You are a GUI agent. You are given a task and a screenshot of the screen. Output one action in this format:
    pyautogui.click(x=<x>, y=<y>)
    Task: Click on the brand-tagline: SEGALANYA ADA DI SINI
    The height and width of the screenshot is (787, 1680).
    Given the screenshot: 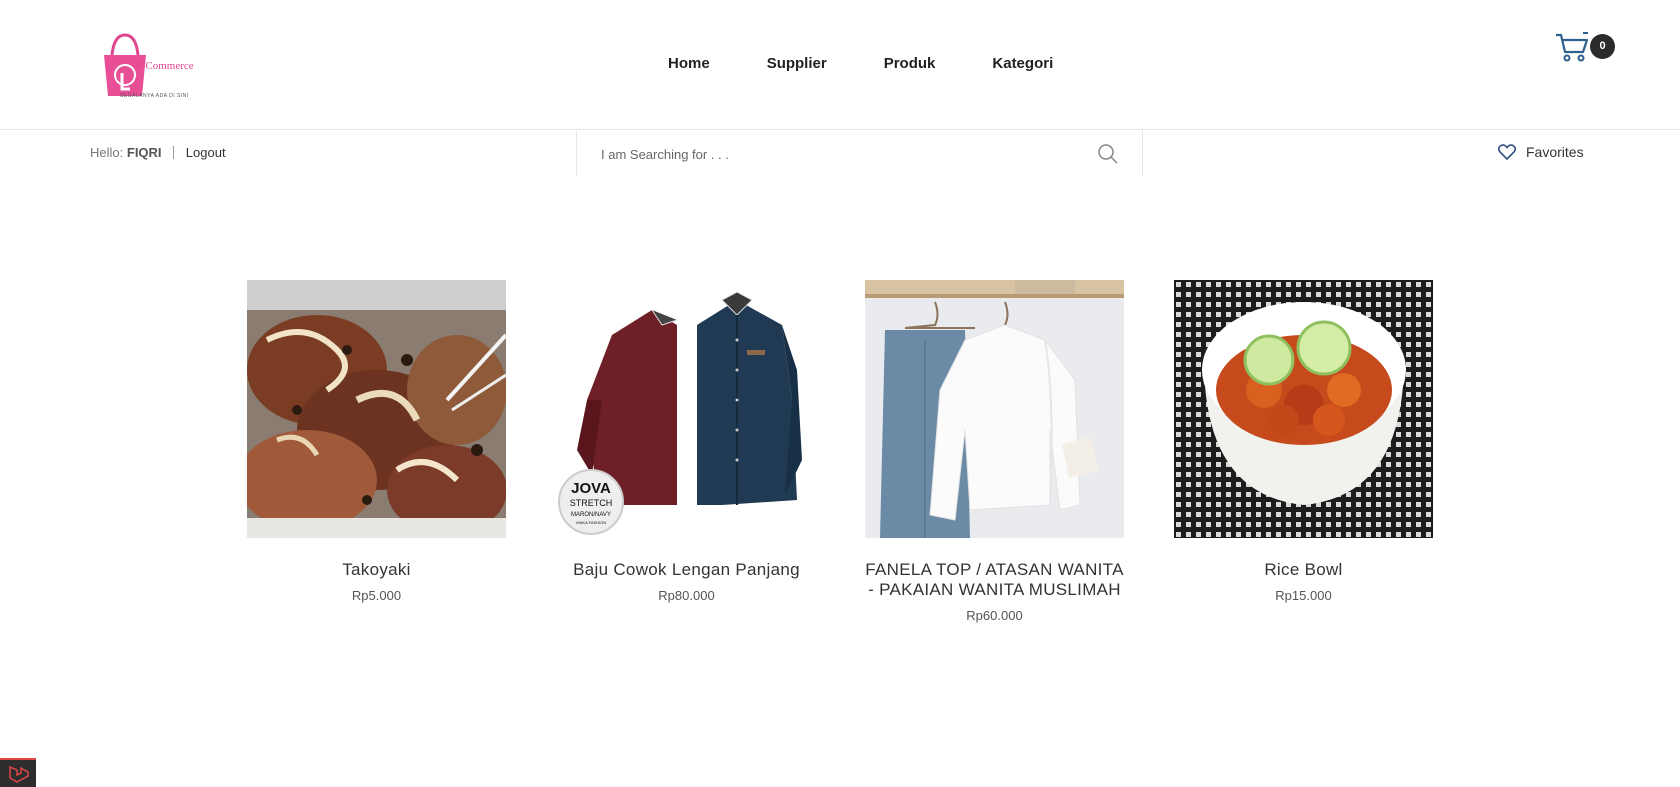 What is the action you would take?
    pyautogui.click(x=154, y=96)
    